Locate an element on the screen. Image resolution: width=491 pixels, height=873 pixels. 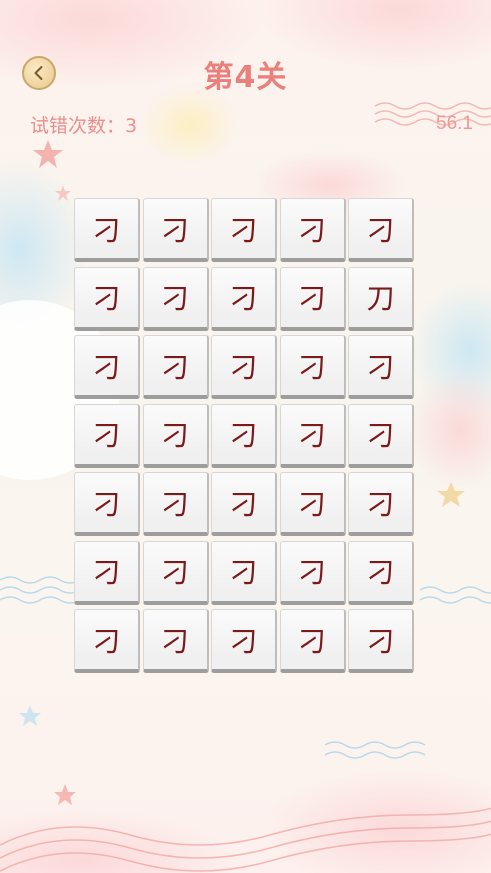
tries-counter: 试错次数：3 is located at coordinates (84, 126).